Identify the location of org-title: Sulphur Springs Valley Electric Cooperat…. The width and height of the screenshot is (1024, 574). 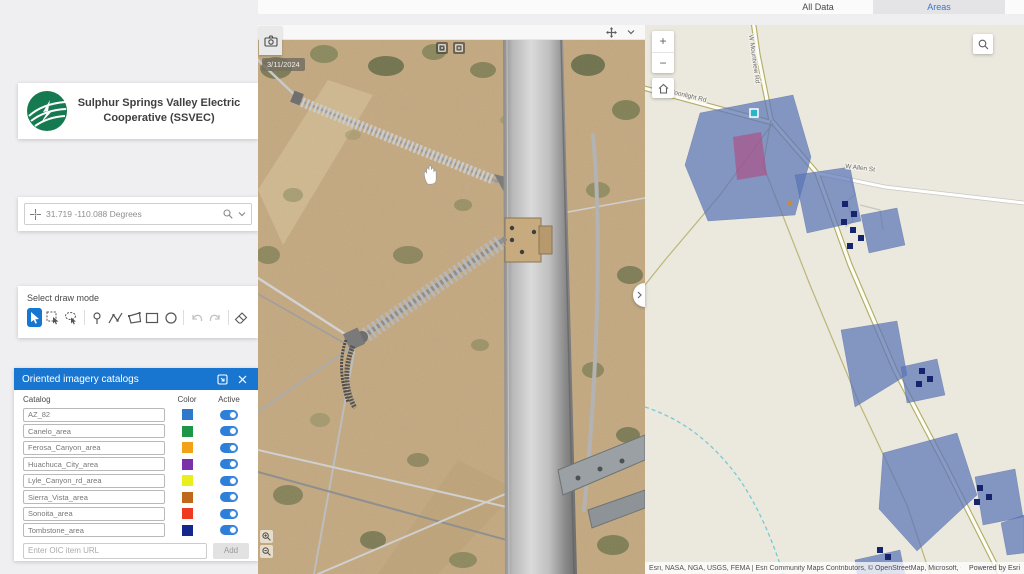
(159, 110).